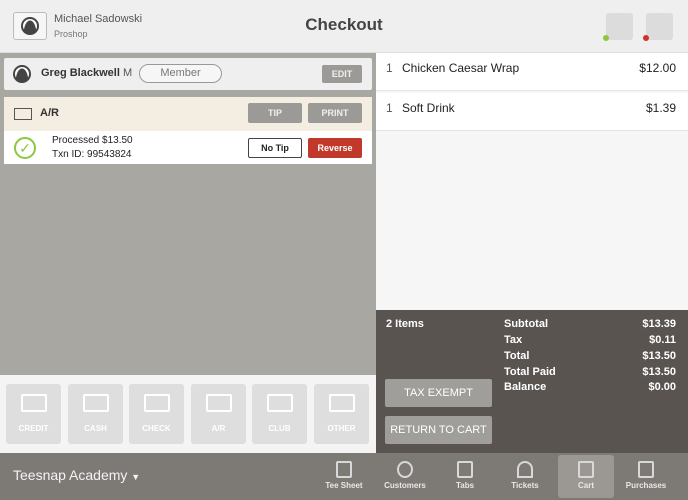 The width and height of the screenshot is (688, 500). What do you see at coordinates (188, 414) in the screenshot?
I see `tender-buttons: CREDIT CASH CHECK A/R CLUB OTHER` at bounding box center [188, 414].